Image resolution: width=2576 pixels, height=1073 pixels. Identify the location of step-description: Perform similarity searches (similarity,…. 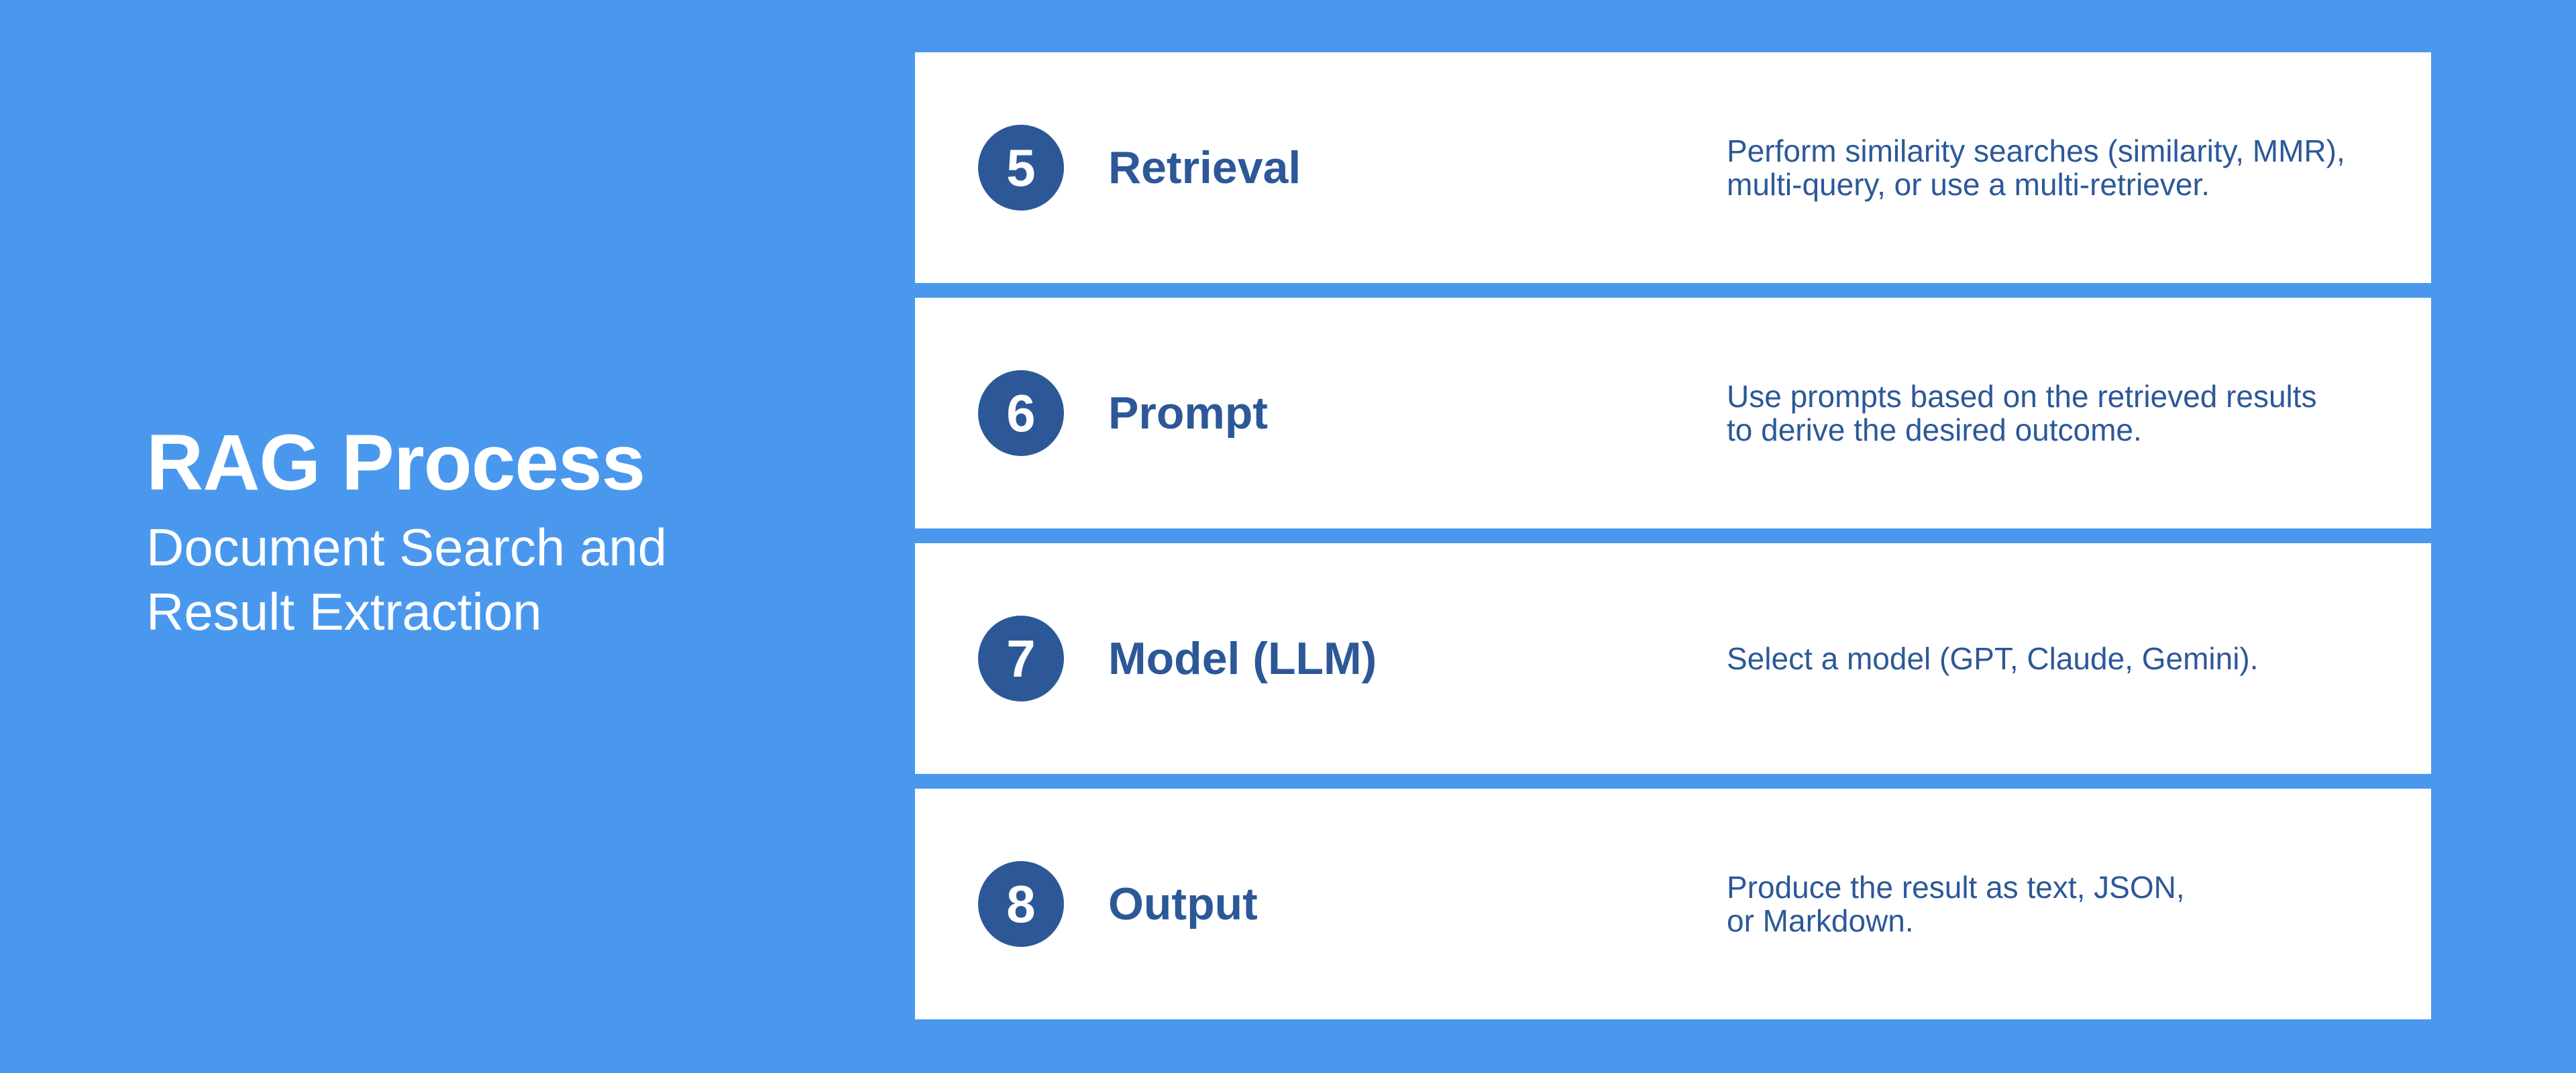
(2036, 167).